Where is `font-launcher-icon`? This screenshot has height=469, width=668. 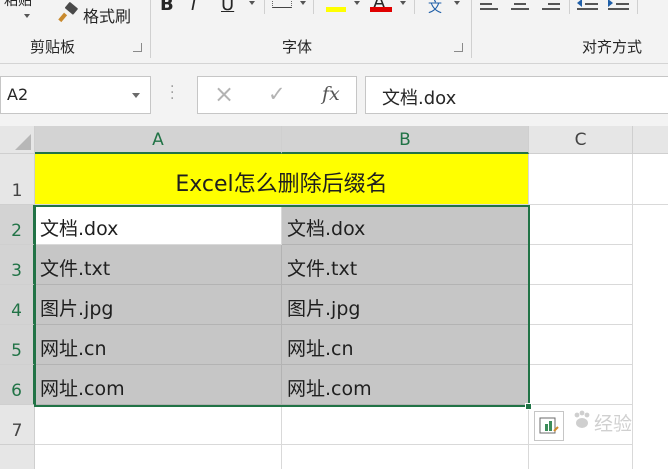 font-launcher-icon is located at coordinates (458, 47).